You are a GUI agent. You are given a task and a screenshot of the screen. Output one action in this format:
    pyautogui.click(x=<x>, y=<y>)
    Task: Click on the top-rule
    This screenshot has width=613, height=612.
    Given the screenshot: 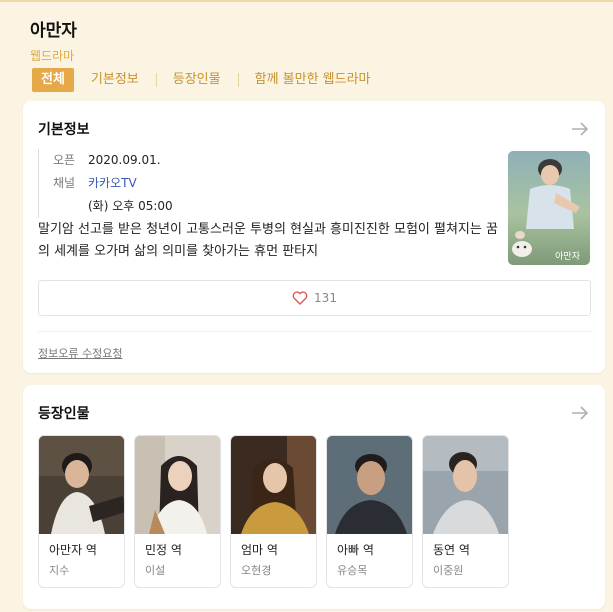 What is the action you would take?
    pyautogui.click(x=306, y=1)
    